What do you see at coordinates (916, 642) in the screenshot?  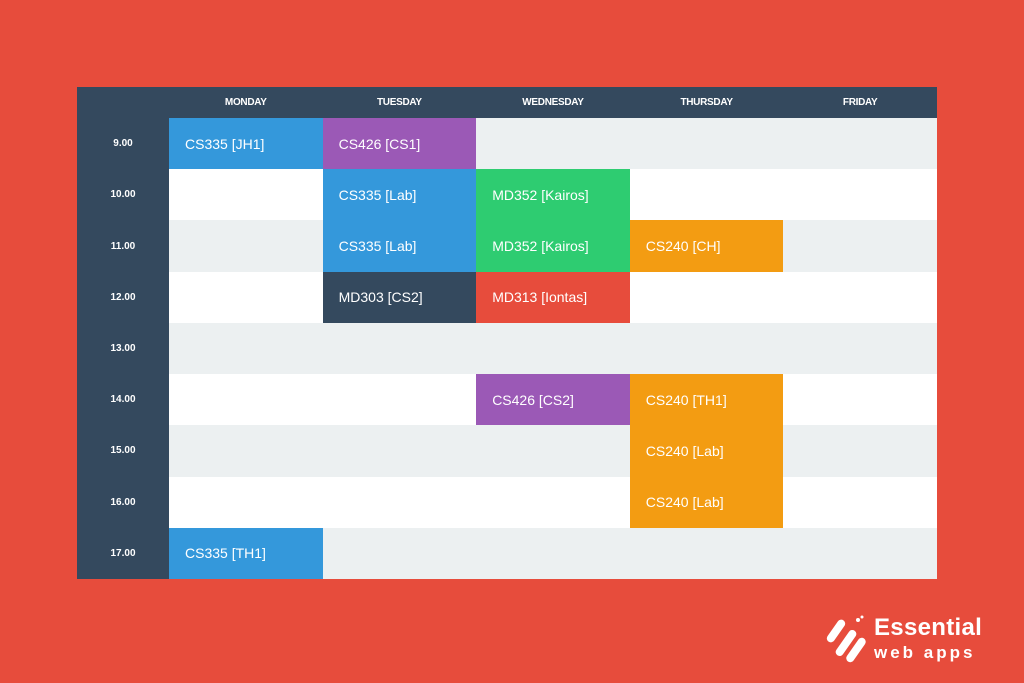 I see `brand-logo-block: Essential web apps` at bounding box center [916, 642].